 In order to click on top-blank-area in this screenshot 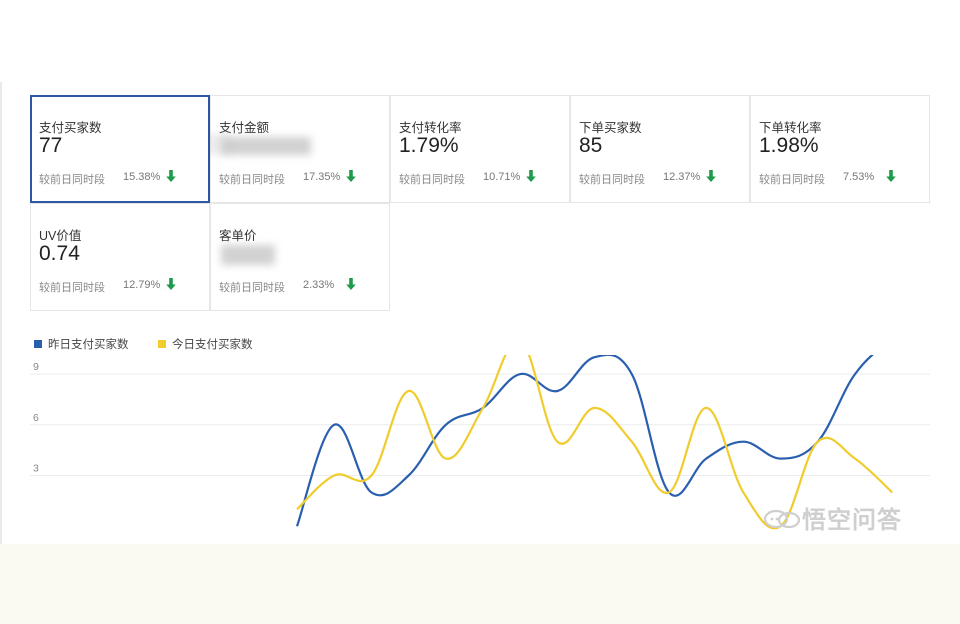, I will do `click(480, 41)`.